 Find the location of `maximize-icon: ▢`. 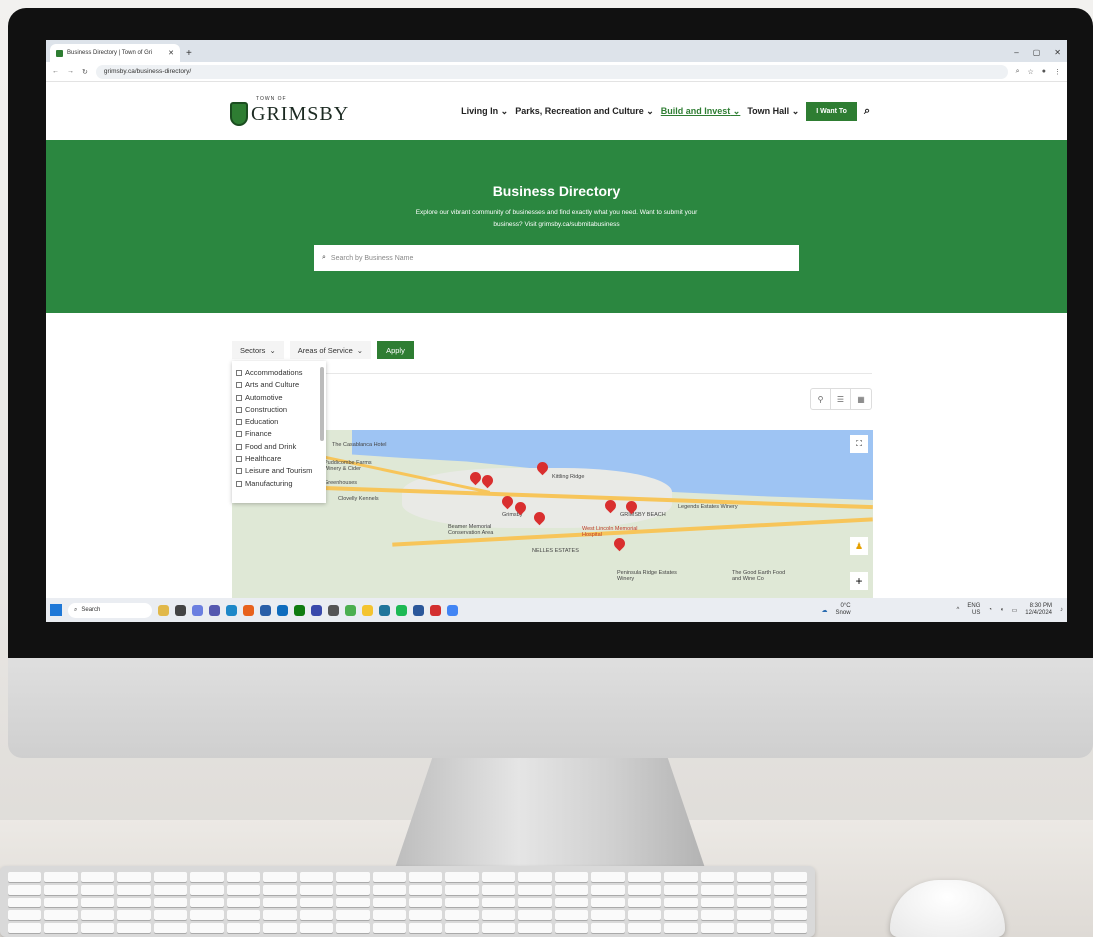

maximize-icon: ▢ is located at coordinates (1037, 52).